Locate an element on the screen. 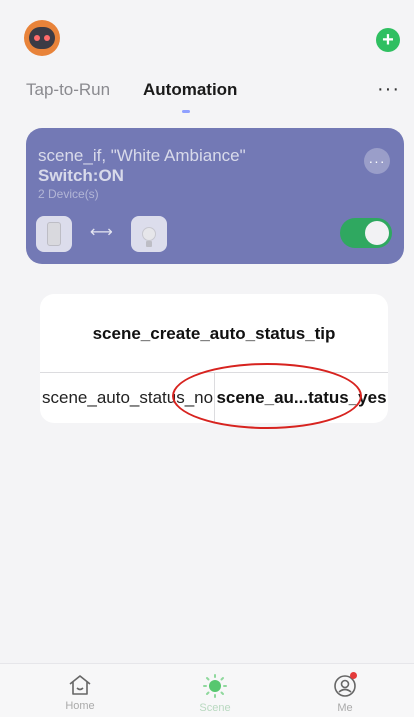 The width and height of the screenshot is (414, 717). nav-scene: Scene is located at coordinates (215, 694).